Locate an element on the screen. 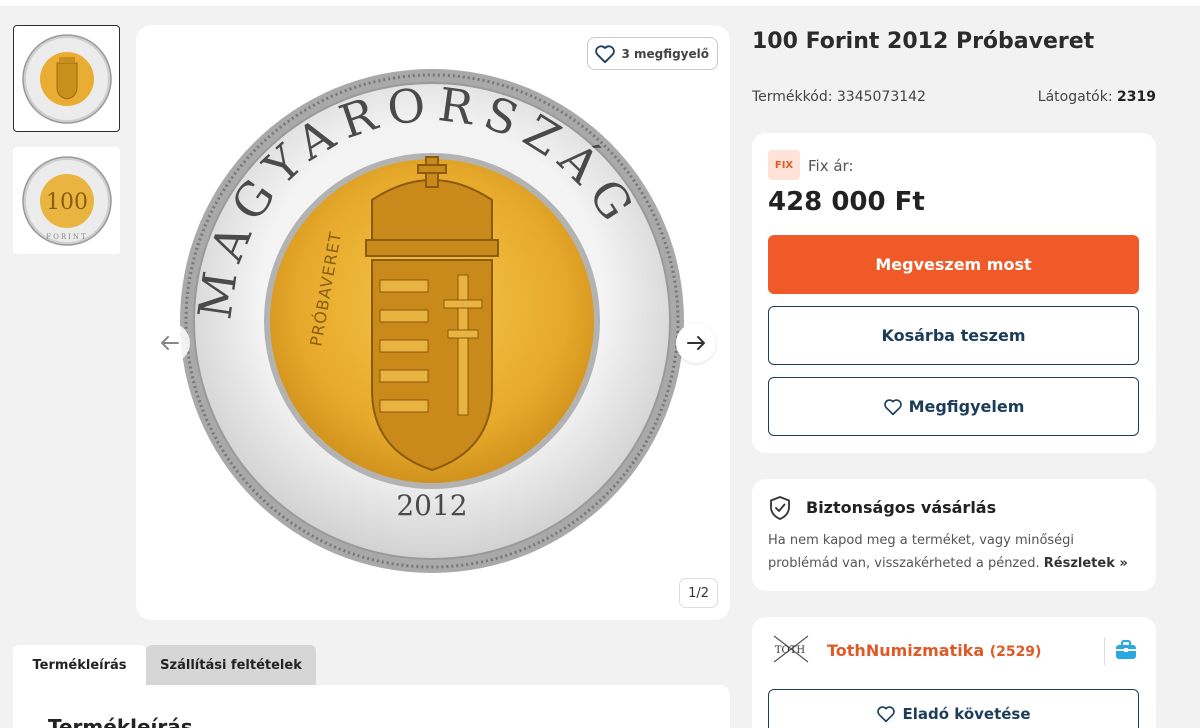 The image size is (1200, 728). watch-button-label: Megfigyelem is located at coordinates (966, 406).